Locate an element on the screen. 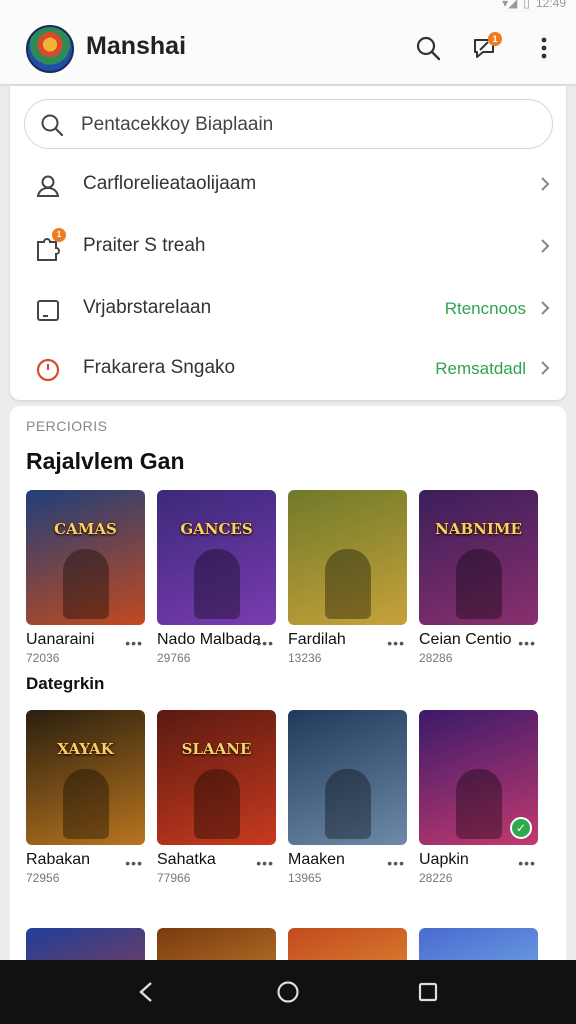 The width and height of the screenshot is (576, 1024). back-button is located at coordinates (146, 992).